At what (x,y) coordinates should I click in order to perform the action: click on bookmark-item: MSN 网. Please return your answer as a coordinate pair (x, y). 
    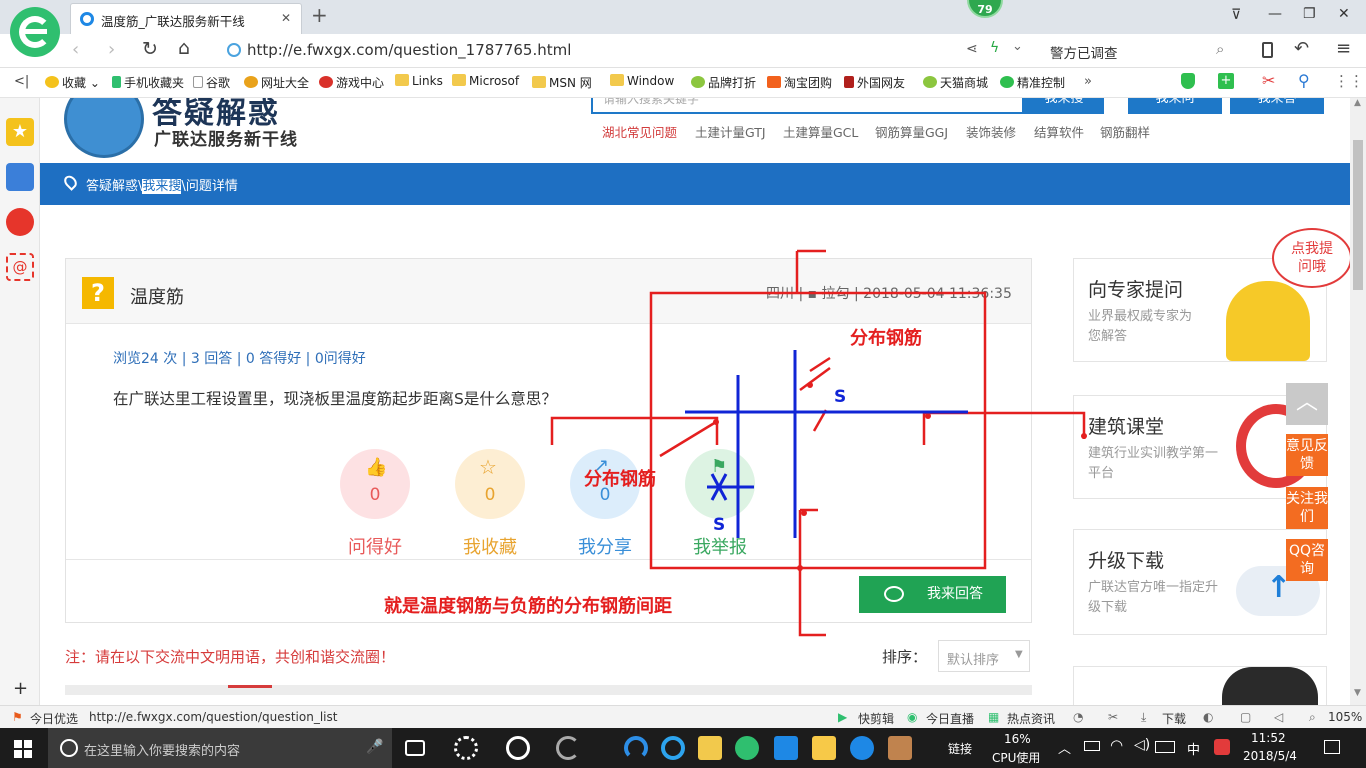
    Looking at the image, I should click on (562, 82).